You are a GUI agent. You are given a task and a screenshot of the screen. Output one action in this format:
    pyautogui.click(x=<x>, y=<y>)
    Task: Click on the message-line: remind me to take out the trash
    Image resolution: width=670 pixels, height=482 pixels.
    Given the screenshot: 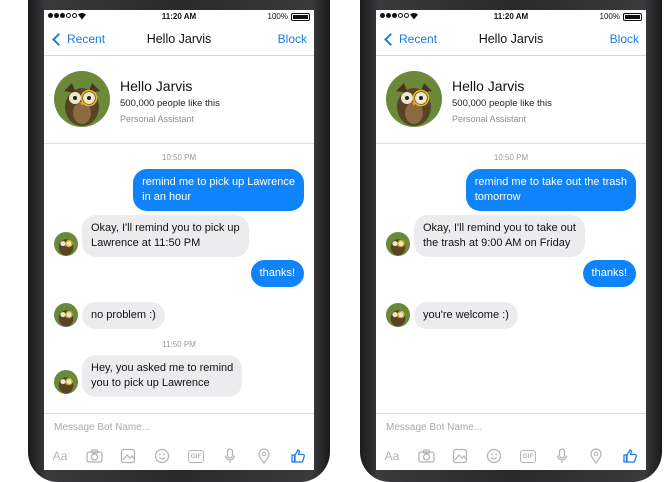 What is the action you would take?
    pyautogui.click(x=550, y=182)
    